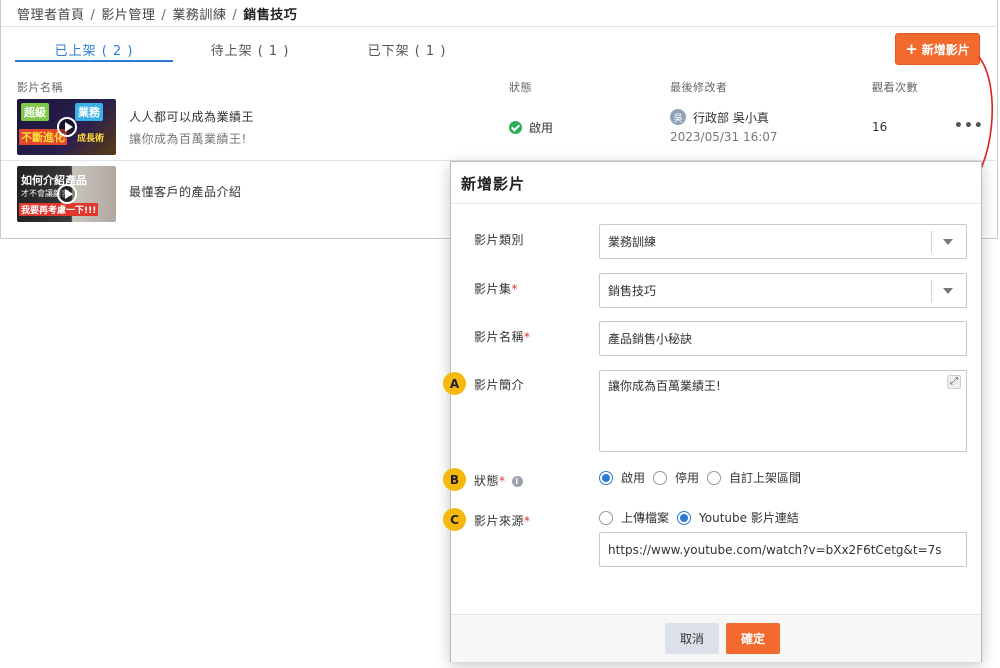  Describe the element at coordinates (783, 338) in the screenshot. I see `video-name-input: 產品銷售小秘訣` at that location.